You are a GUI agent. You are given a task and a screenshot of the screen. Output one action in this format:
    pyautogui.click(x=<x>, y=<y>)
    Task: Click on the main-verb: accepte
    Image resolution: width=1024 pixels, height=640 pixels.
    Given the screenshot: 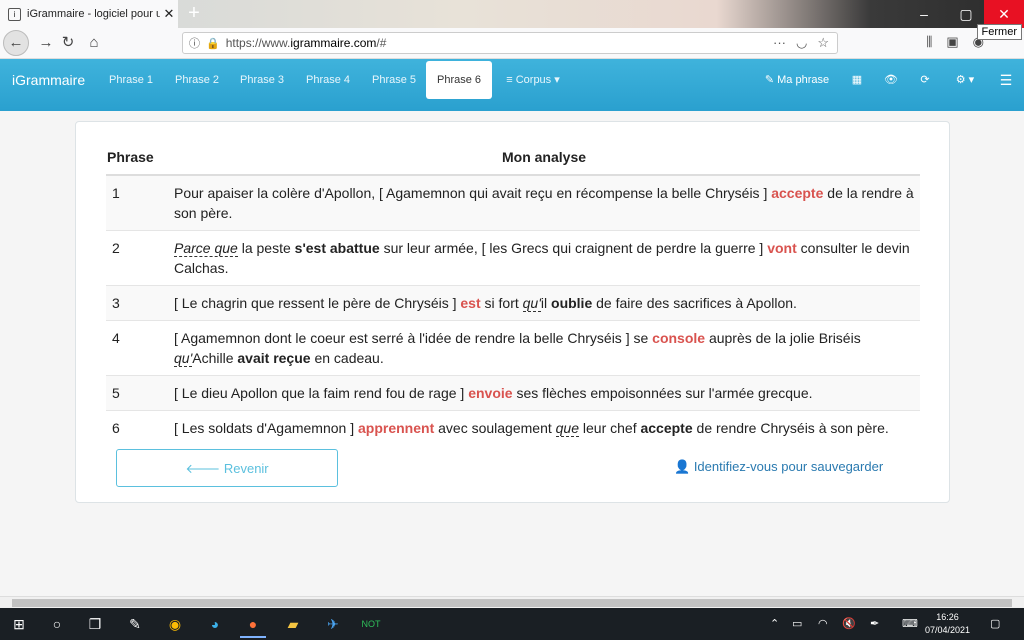 What is the action you would take?
    pyautogui.click(x=797, y=193)
    